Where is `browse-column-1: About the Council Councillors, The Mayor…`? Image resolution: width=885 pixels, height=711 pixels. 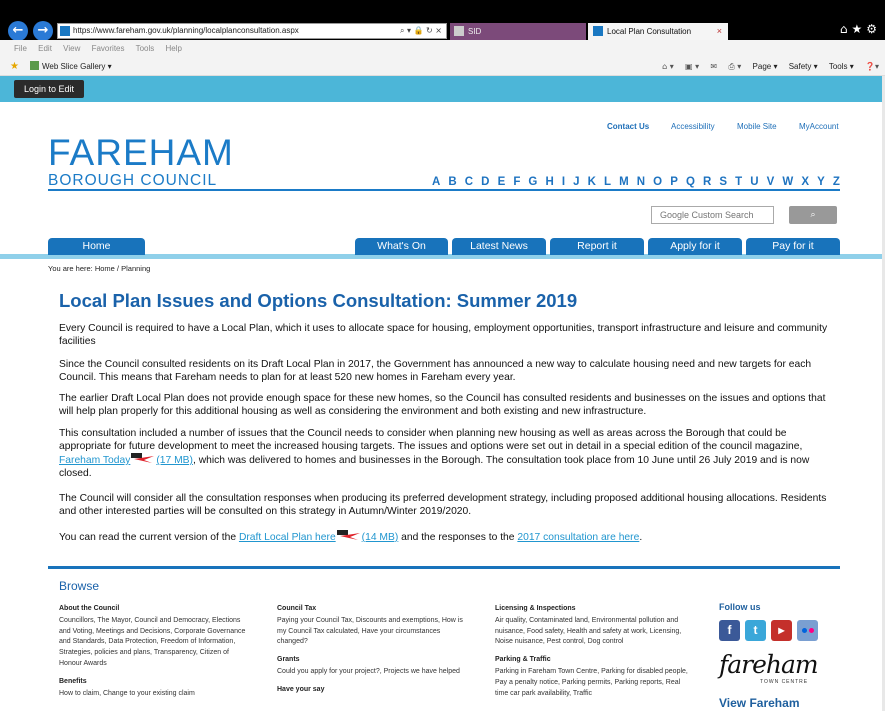 browse-column-1: About the Council Councillors, The Mayor… is located at coordinates (154, 655).